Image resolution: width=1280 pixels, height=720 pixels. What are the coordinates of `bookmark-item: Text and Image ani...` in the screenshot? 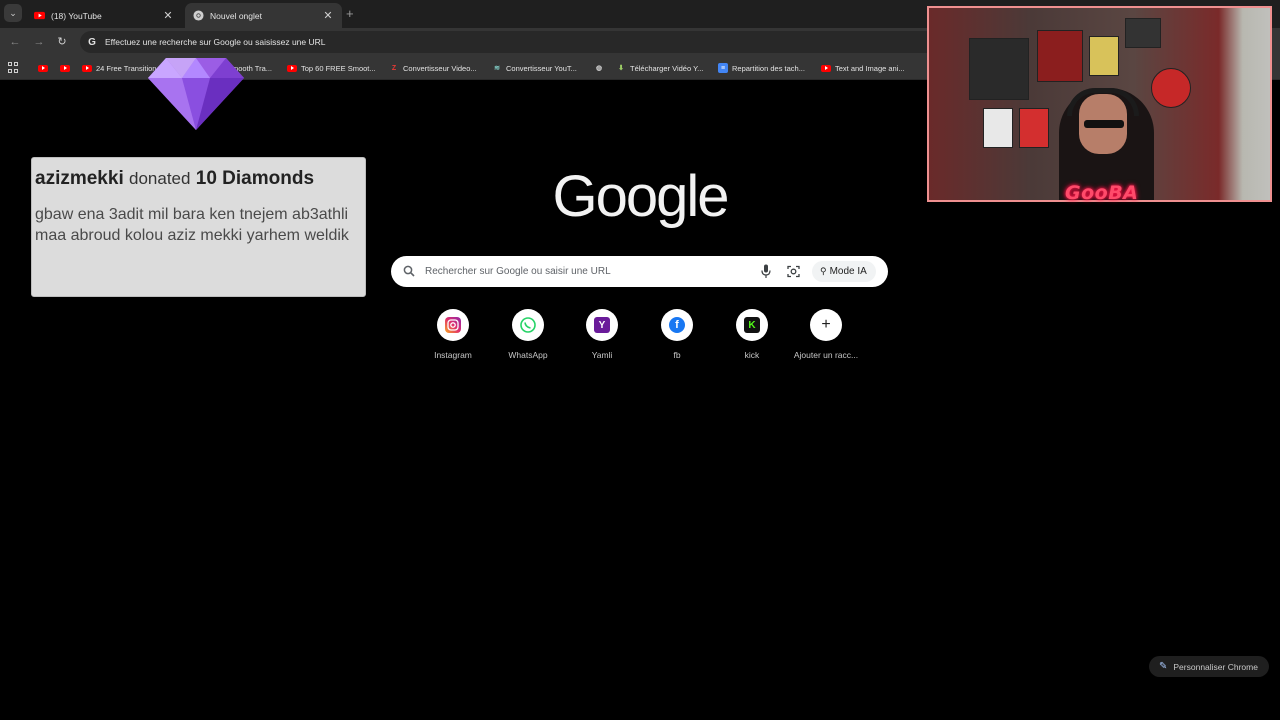 It's located at (863, 68).